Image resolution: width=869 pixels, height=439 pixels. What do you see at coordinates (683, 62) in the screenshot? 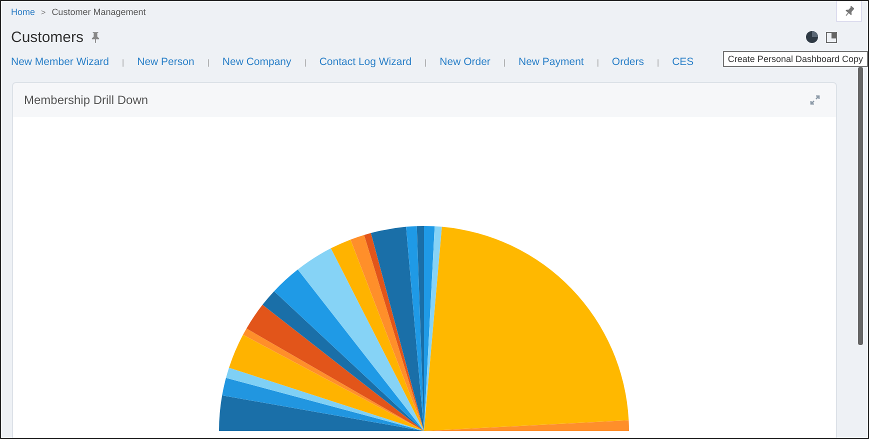
I see `action-link: CES` at bounding box center [683, 62].